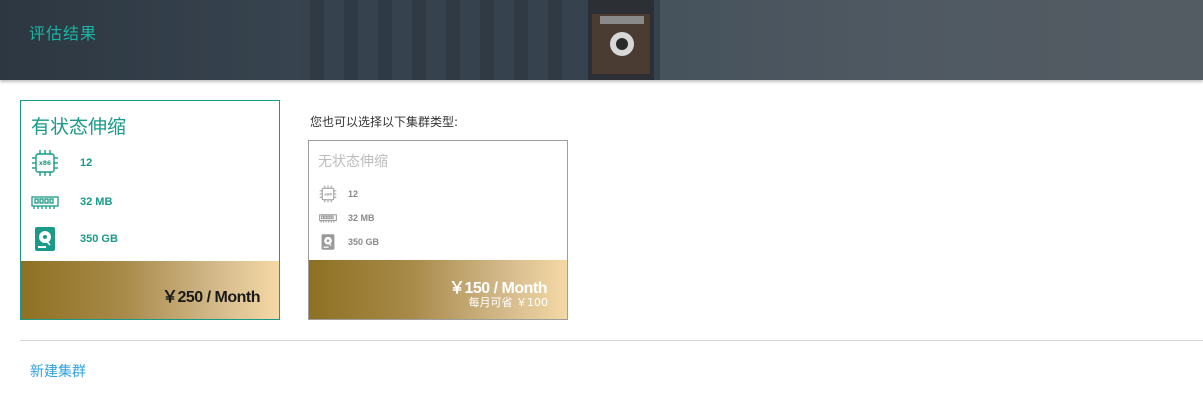  What do you see at coordinates (58, 371) in the screenshot?
I see `create-cluster-link: 新建集群` at bounding box center [58, 371].